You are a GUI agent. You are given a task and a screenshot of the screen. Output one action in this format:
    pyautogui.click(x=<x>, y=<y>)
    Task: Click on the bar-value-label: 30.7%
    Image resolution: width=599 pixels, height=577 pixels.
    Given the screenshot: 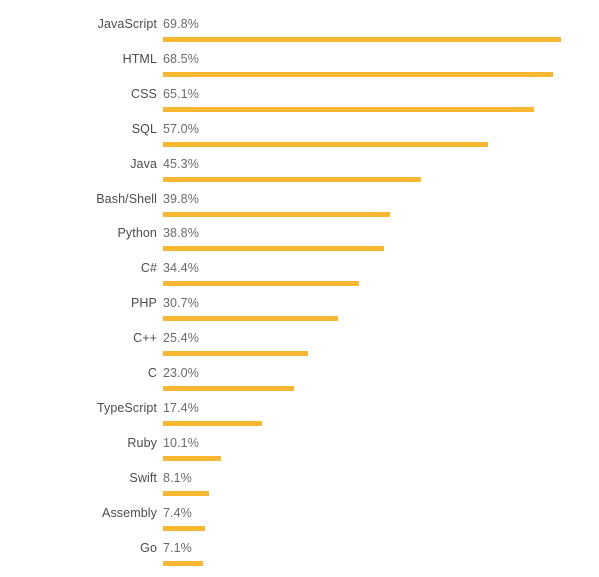 What is the action you would take?
    pyautogui.click(x=181, y=303)
    